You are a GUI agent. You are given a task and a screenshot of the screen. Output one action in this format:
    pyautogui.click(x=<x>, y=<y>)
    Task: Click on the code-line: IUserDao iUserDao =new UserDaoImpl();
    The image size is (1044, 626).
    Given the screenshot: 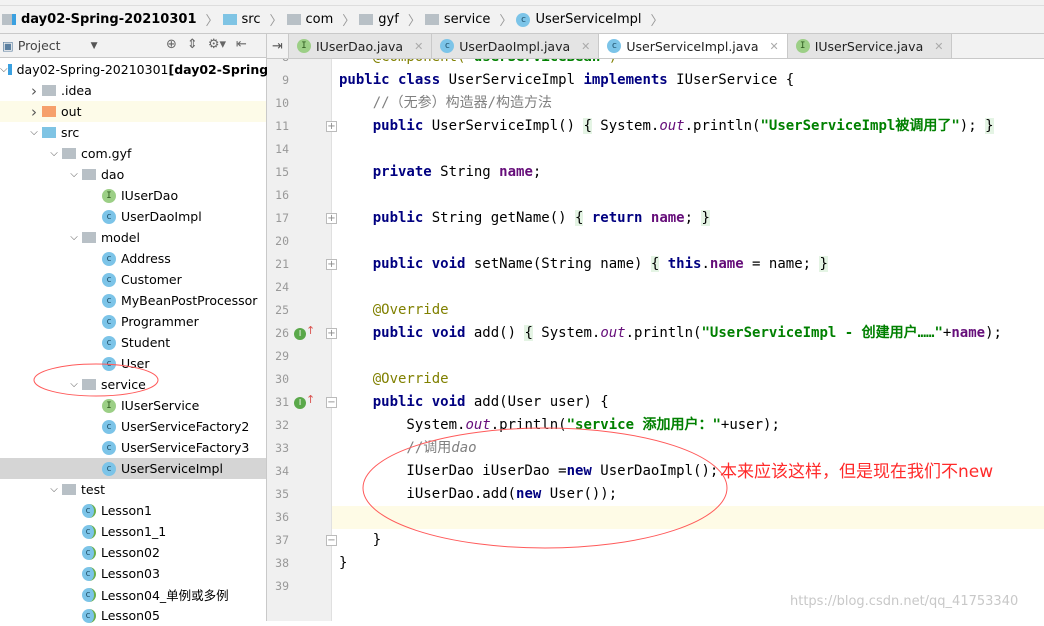 What is the action you would take?
    pyautogui.click(x=528, y=471)
    